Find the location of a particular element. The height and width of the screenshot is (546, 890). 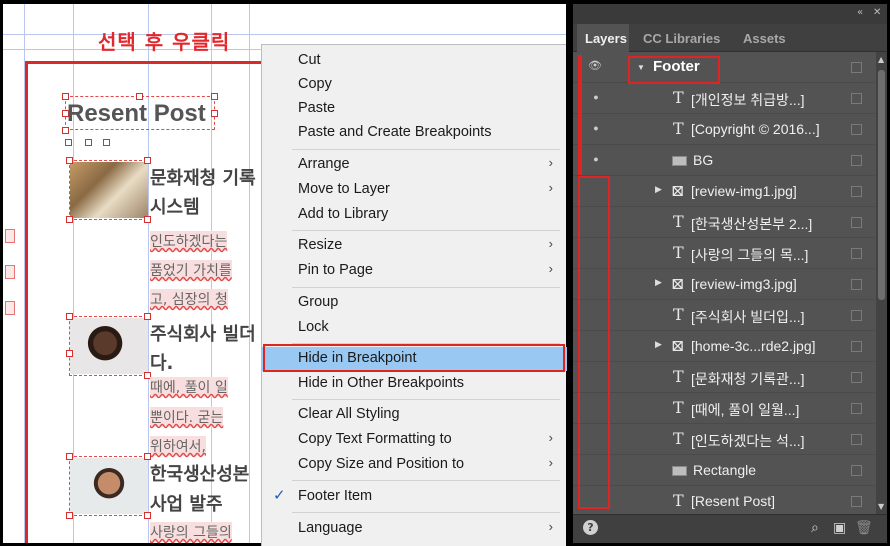

rectangle-layer-icon is located at coordinates (679, 161).